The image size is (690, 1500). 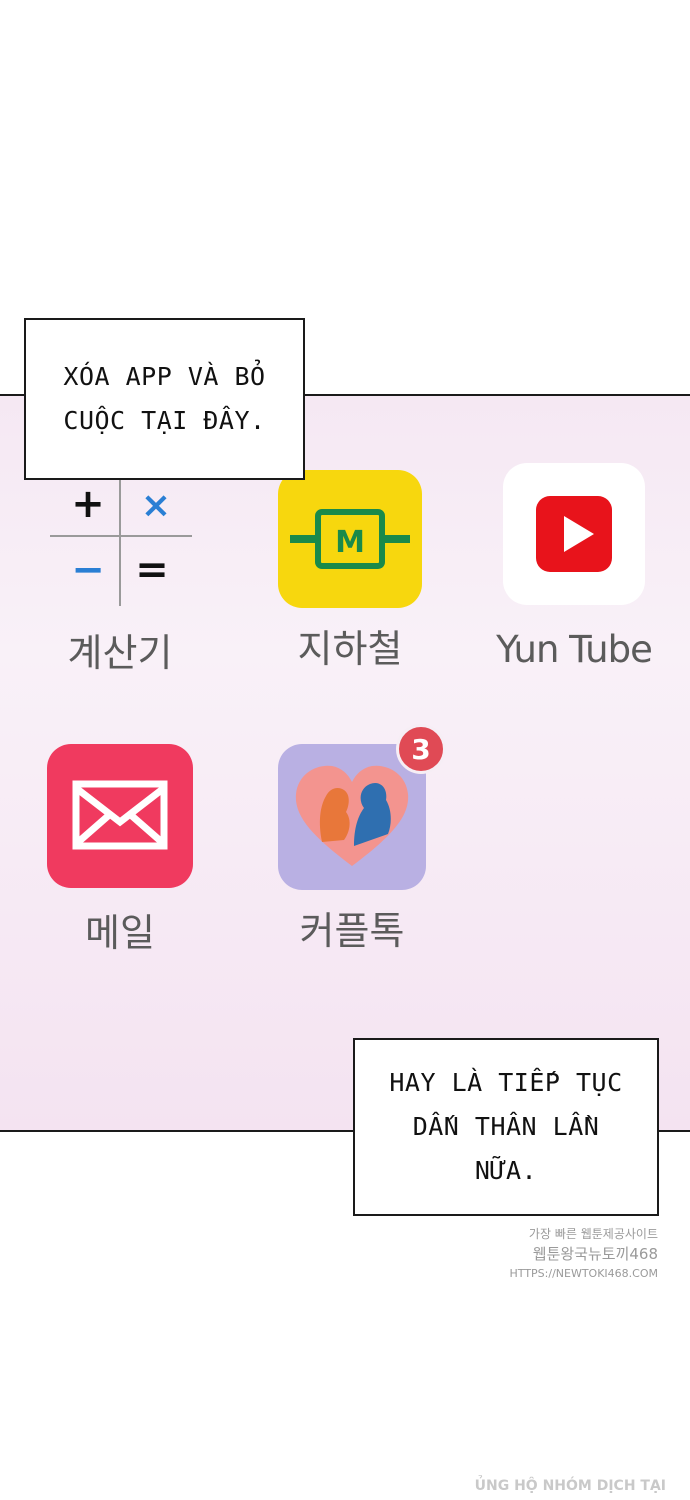 I want to click on watermark-line-3: HTTPS://NEWTOKI468.COM, so click(x=583, y=1273).